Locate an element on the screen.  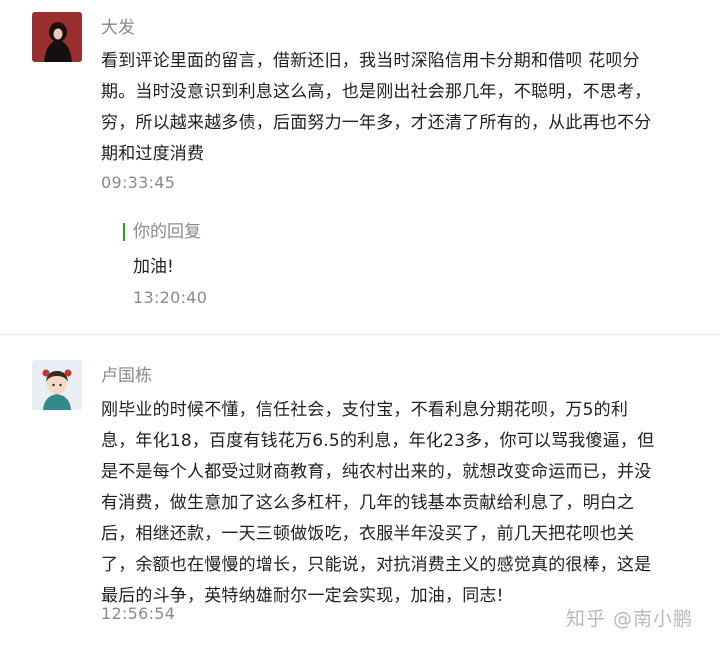
reply-label: 你的回复 is located at coordinates (167, 232).